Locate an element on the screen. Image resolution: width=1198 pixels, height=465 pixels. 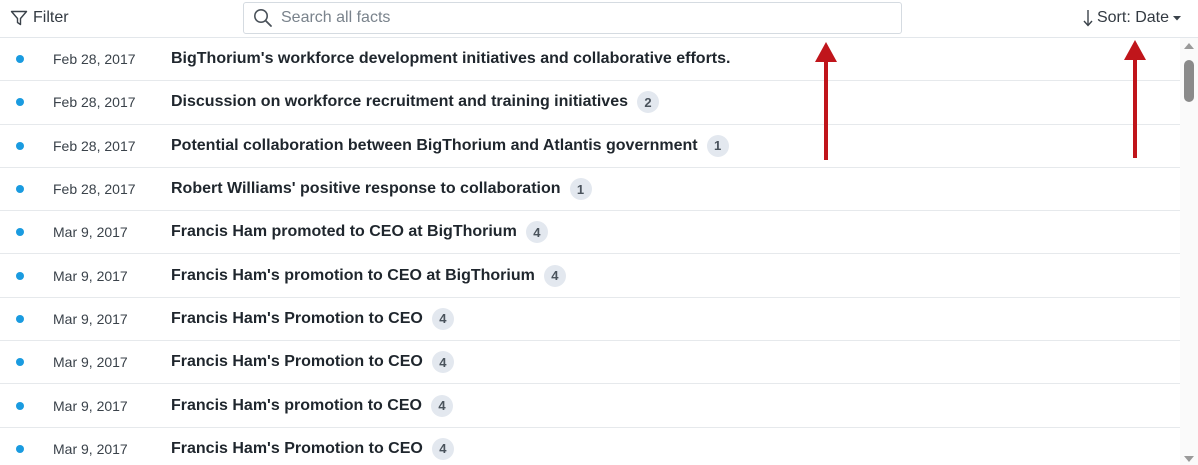
sort-label: Sort: Date is located at coordinates (1132, 17).